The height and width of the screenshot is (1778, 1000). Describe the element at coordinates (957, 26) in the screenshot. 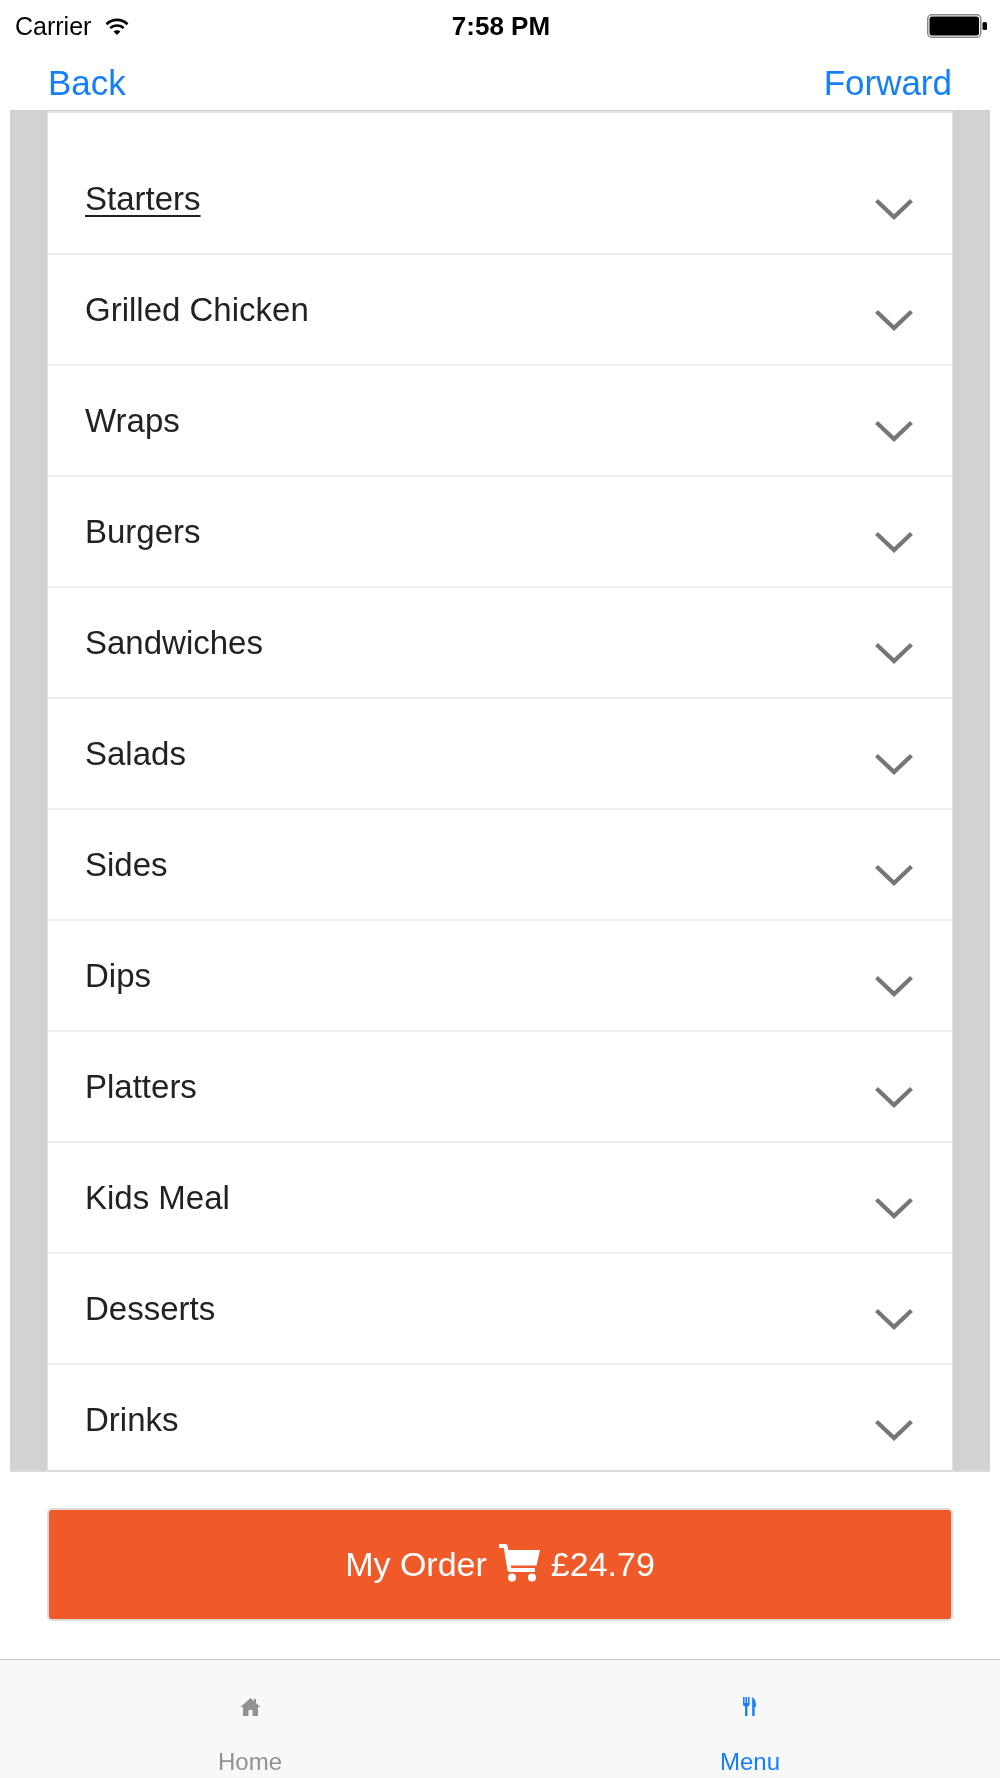

I see `battery-icon` at that location.